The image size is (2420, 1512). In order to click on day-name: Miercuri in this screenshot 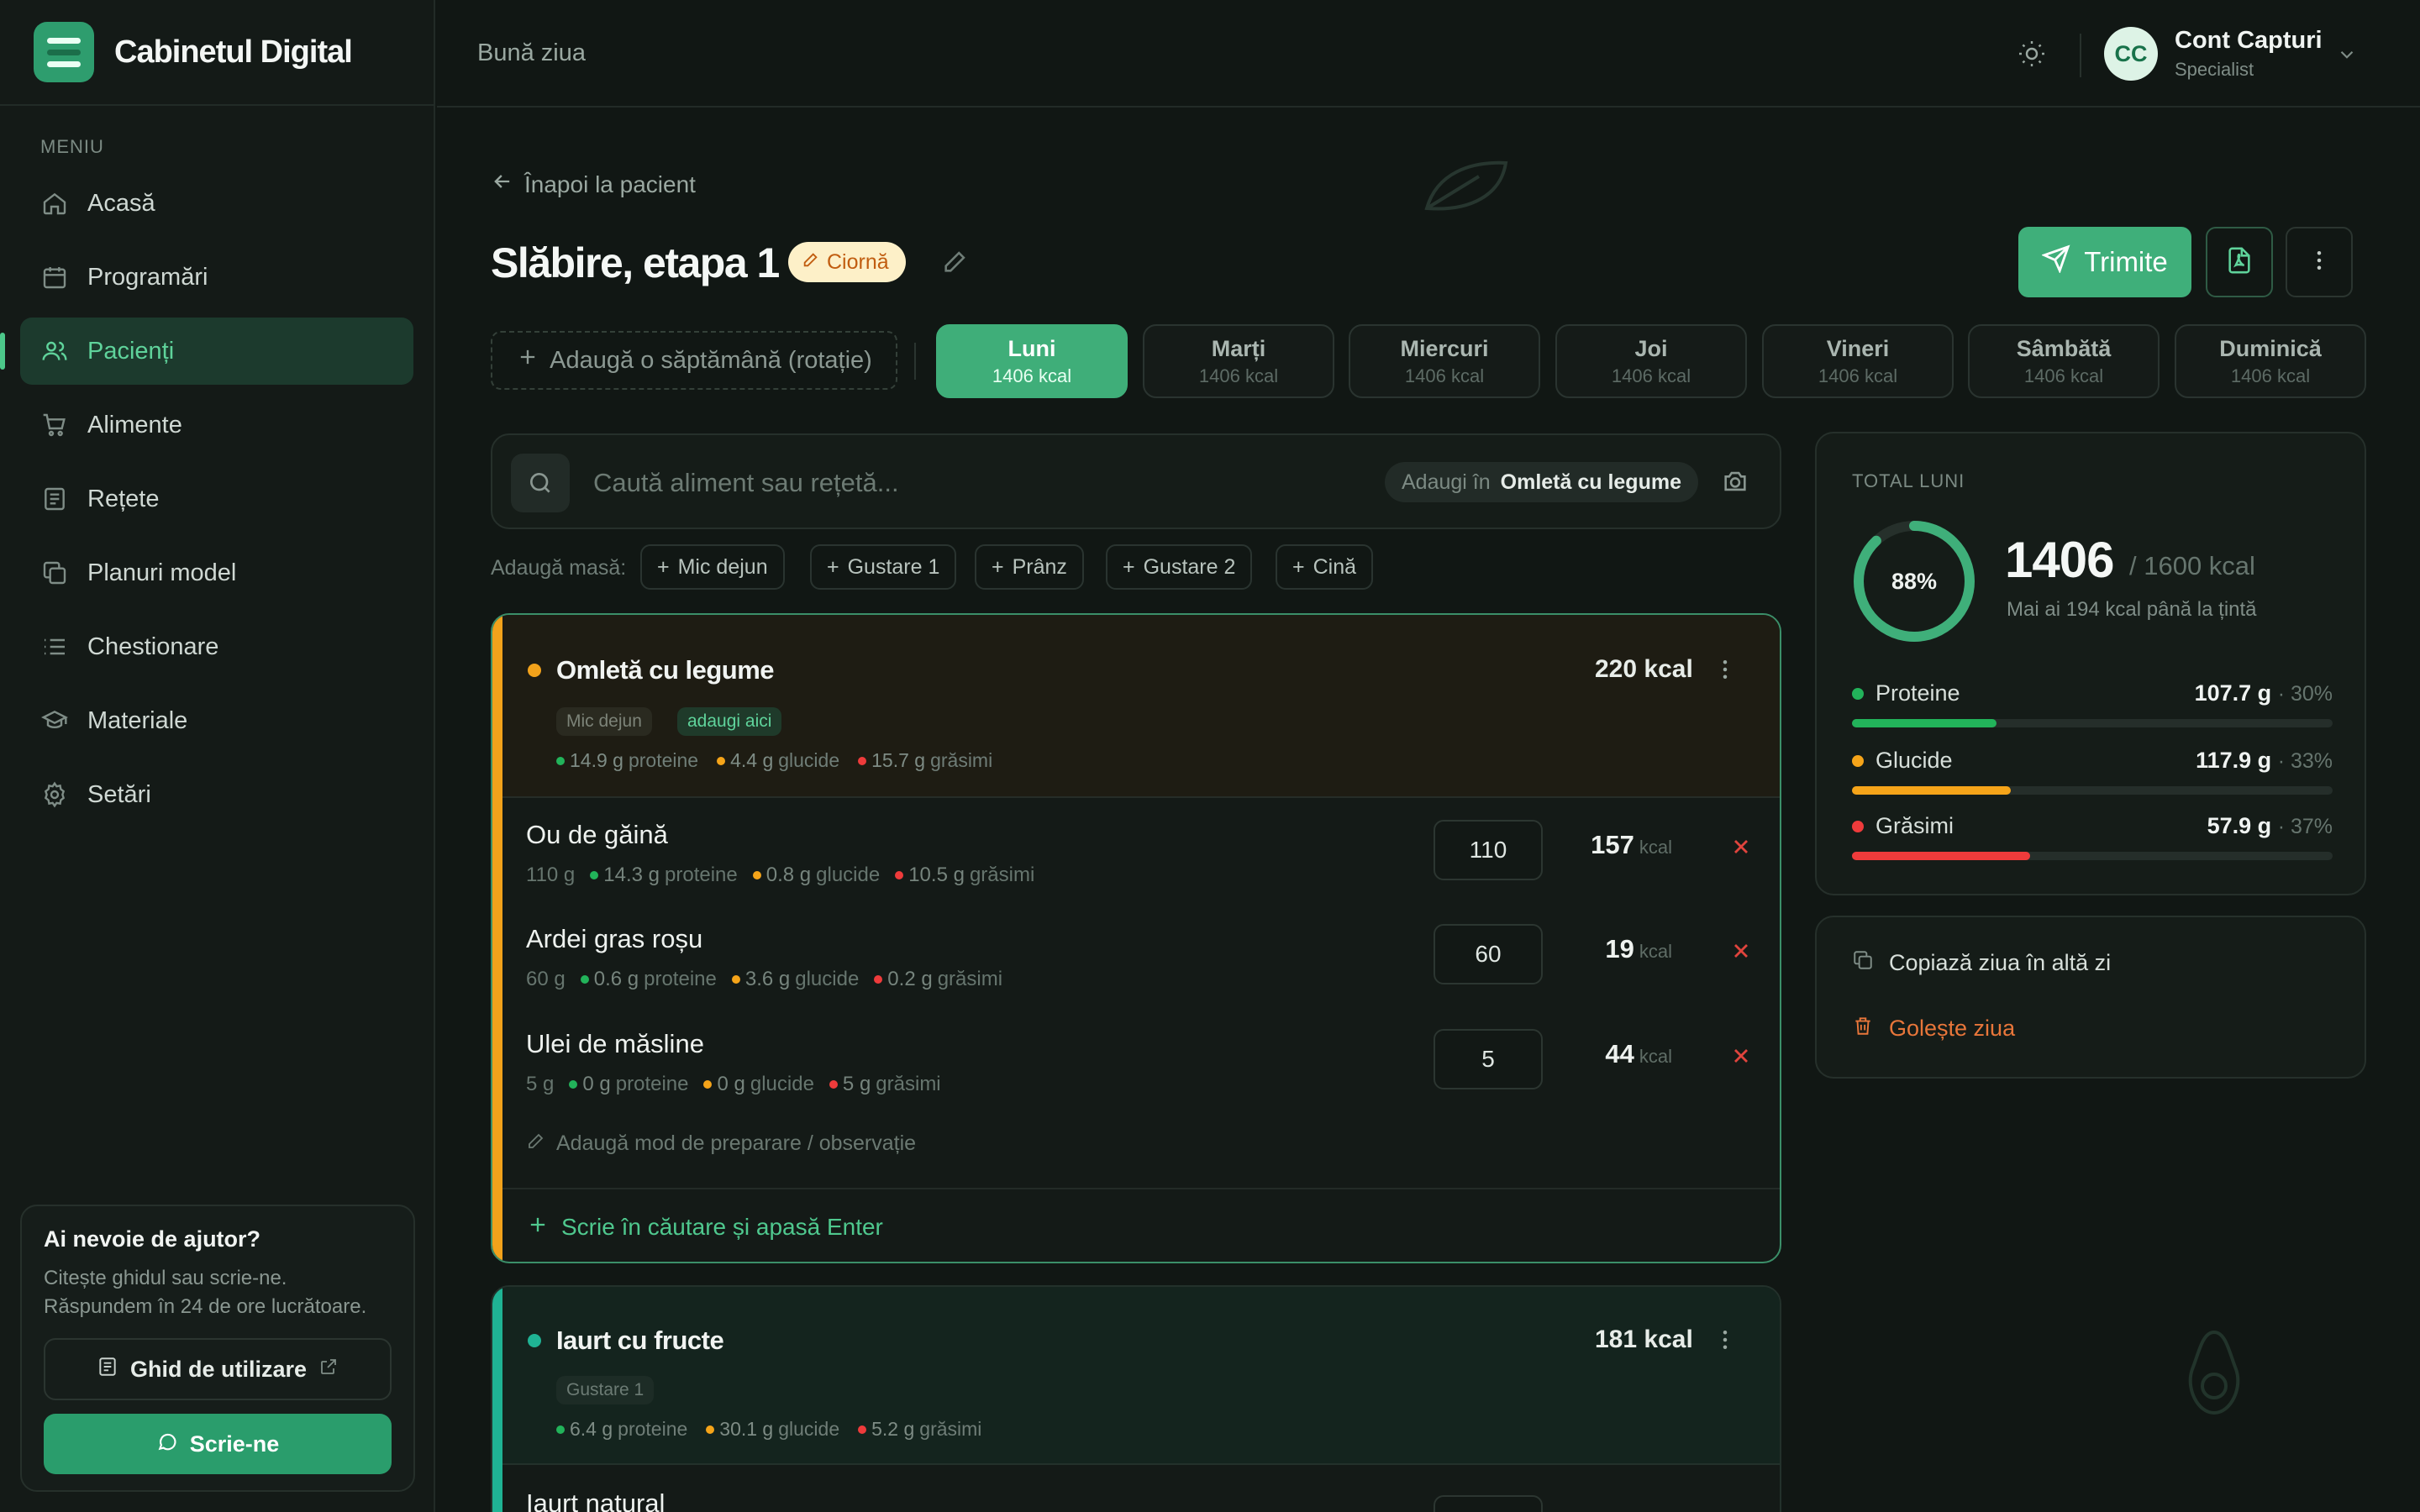, I will do `click(1444, 348)`.